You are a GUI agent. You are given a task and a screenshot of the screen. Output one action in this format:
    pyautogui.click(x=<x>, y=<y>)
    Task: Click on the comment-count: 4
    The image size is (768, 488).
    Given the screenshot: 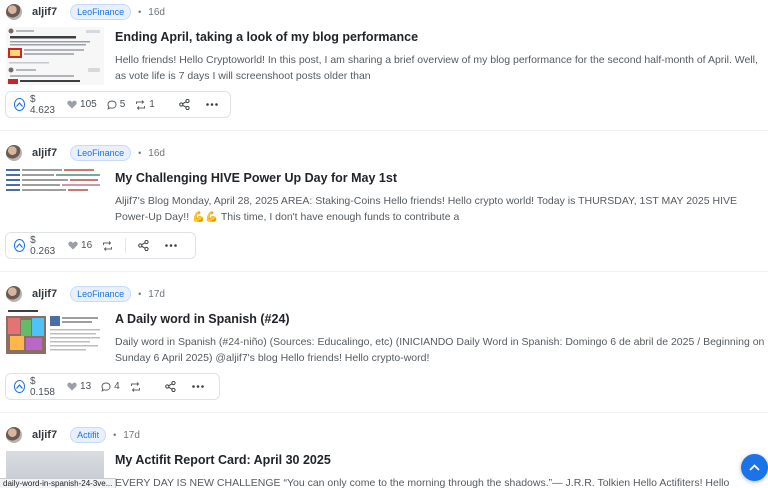 What is the action you would take?
    pyautogui.click(x=117, y=386)
    